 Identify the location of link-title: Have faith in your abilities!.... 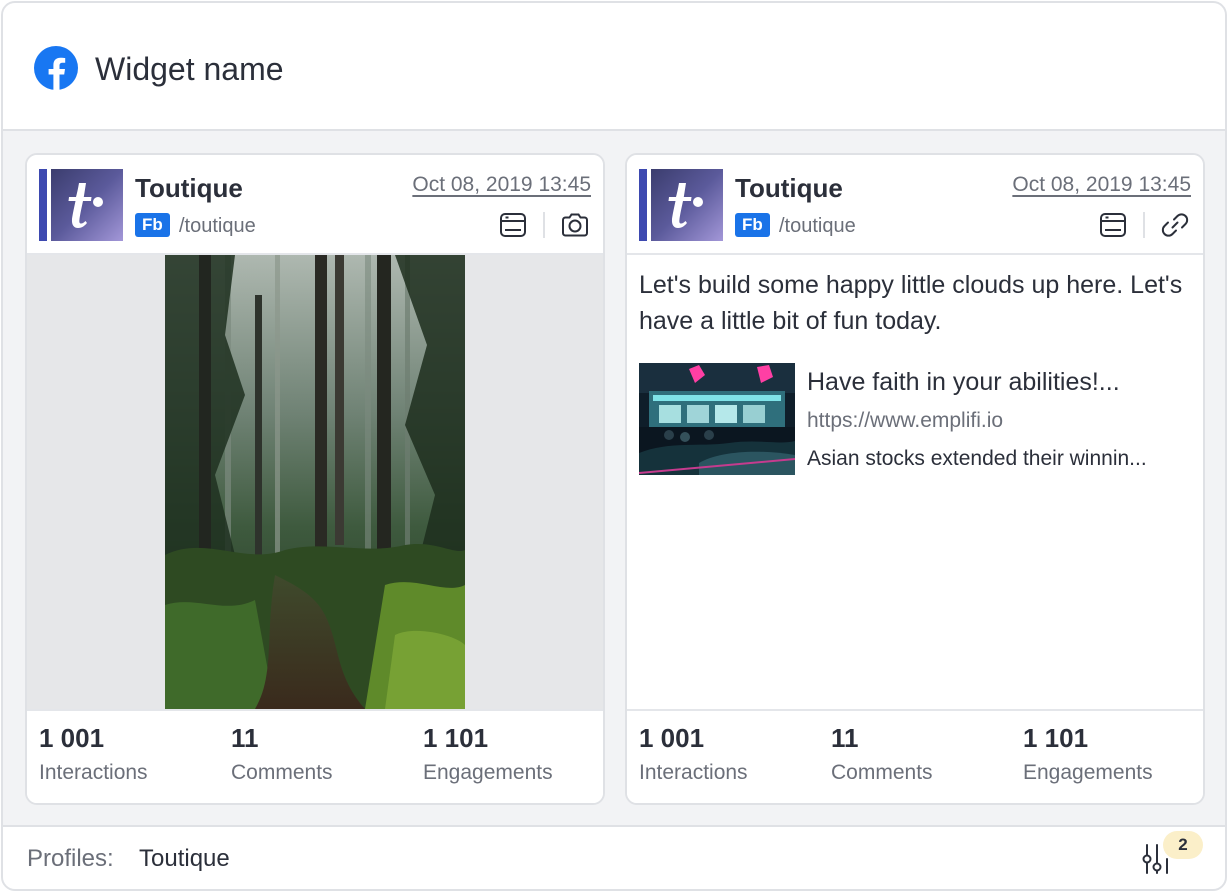
(999, 382).